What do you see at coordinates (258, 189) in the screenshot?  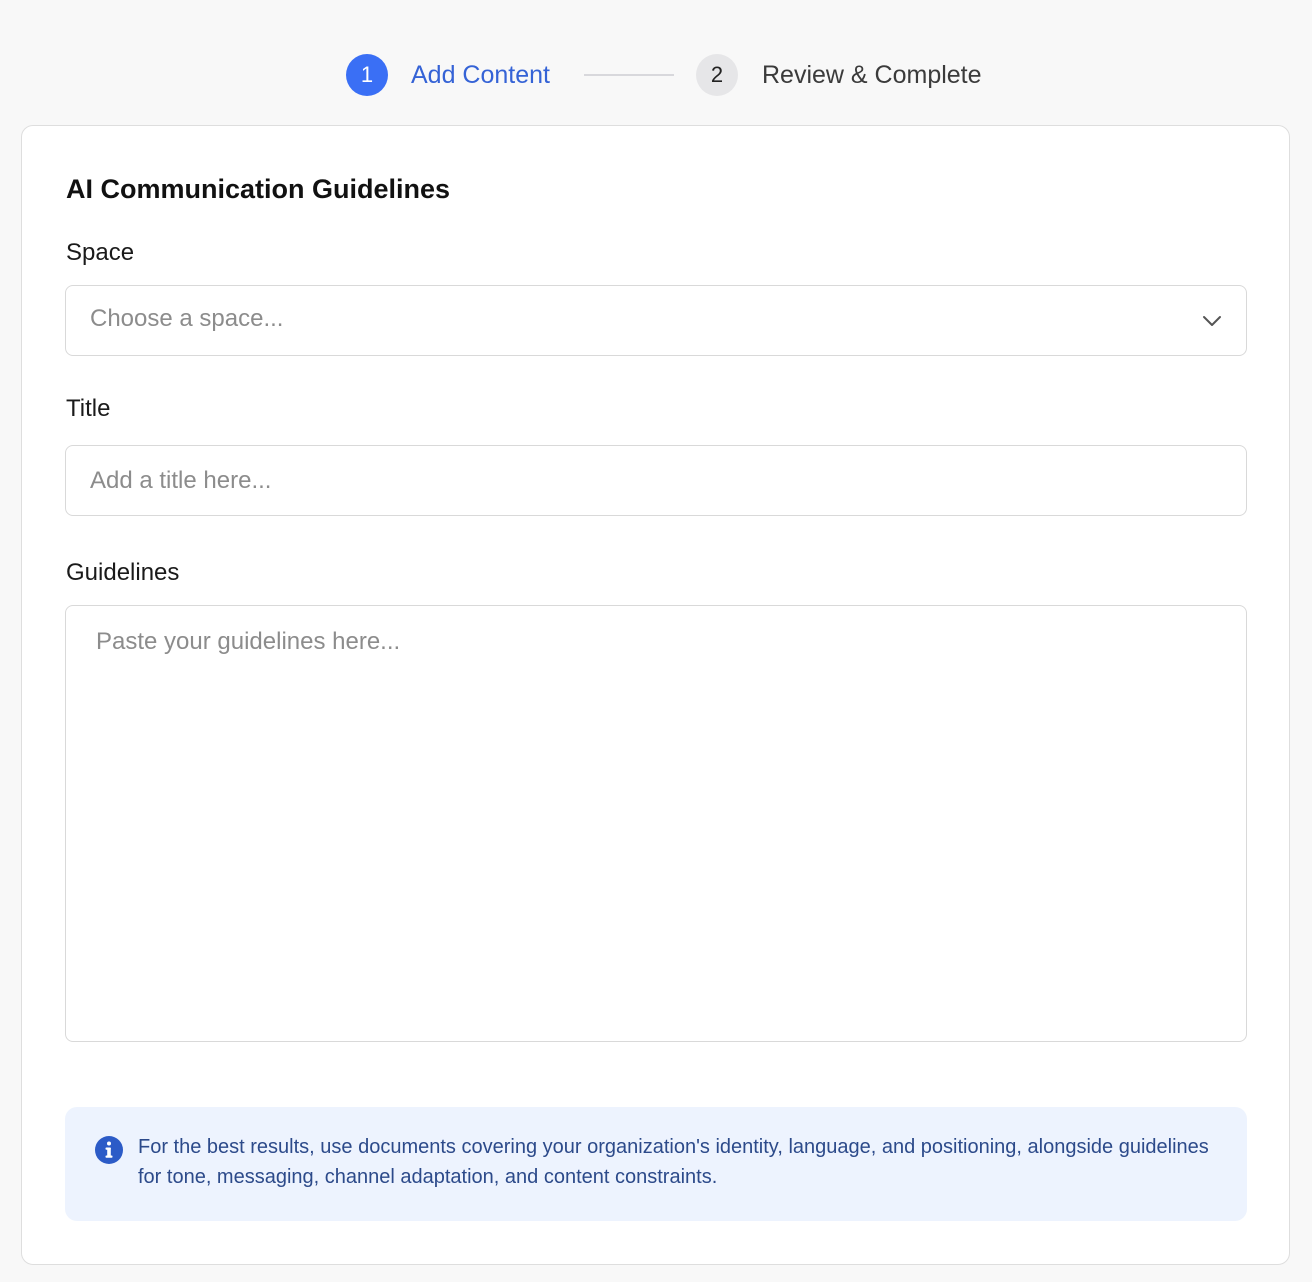 I see `form-title: AI Communication Guidelines` at bounding box center [258, 189].